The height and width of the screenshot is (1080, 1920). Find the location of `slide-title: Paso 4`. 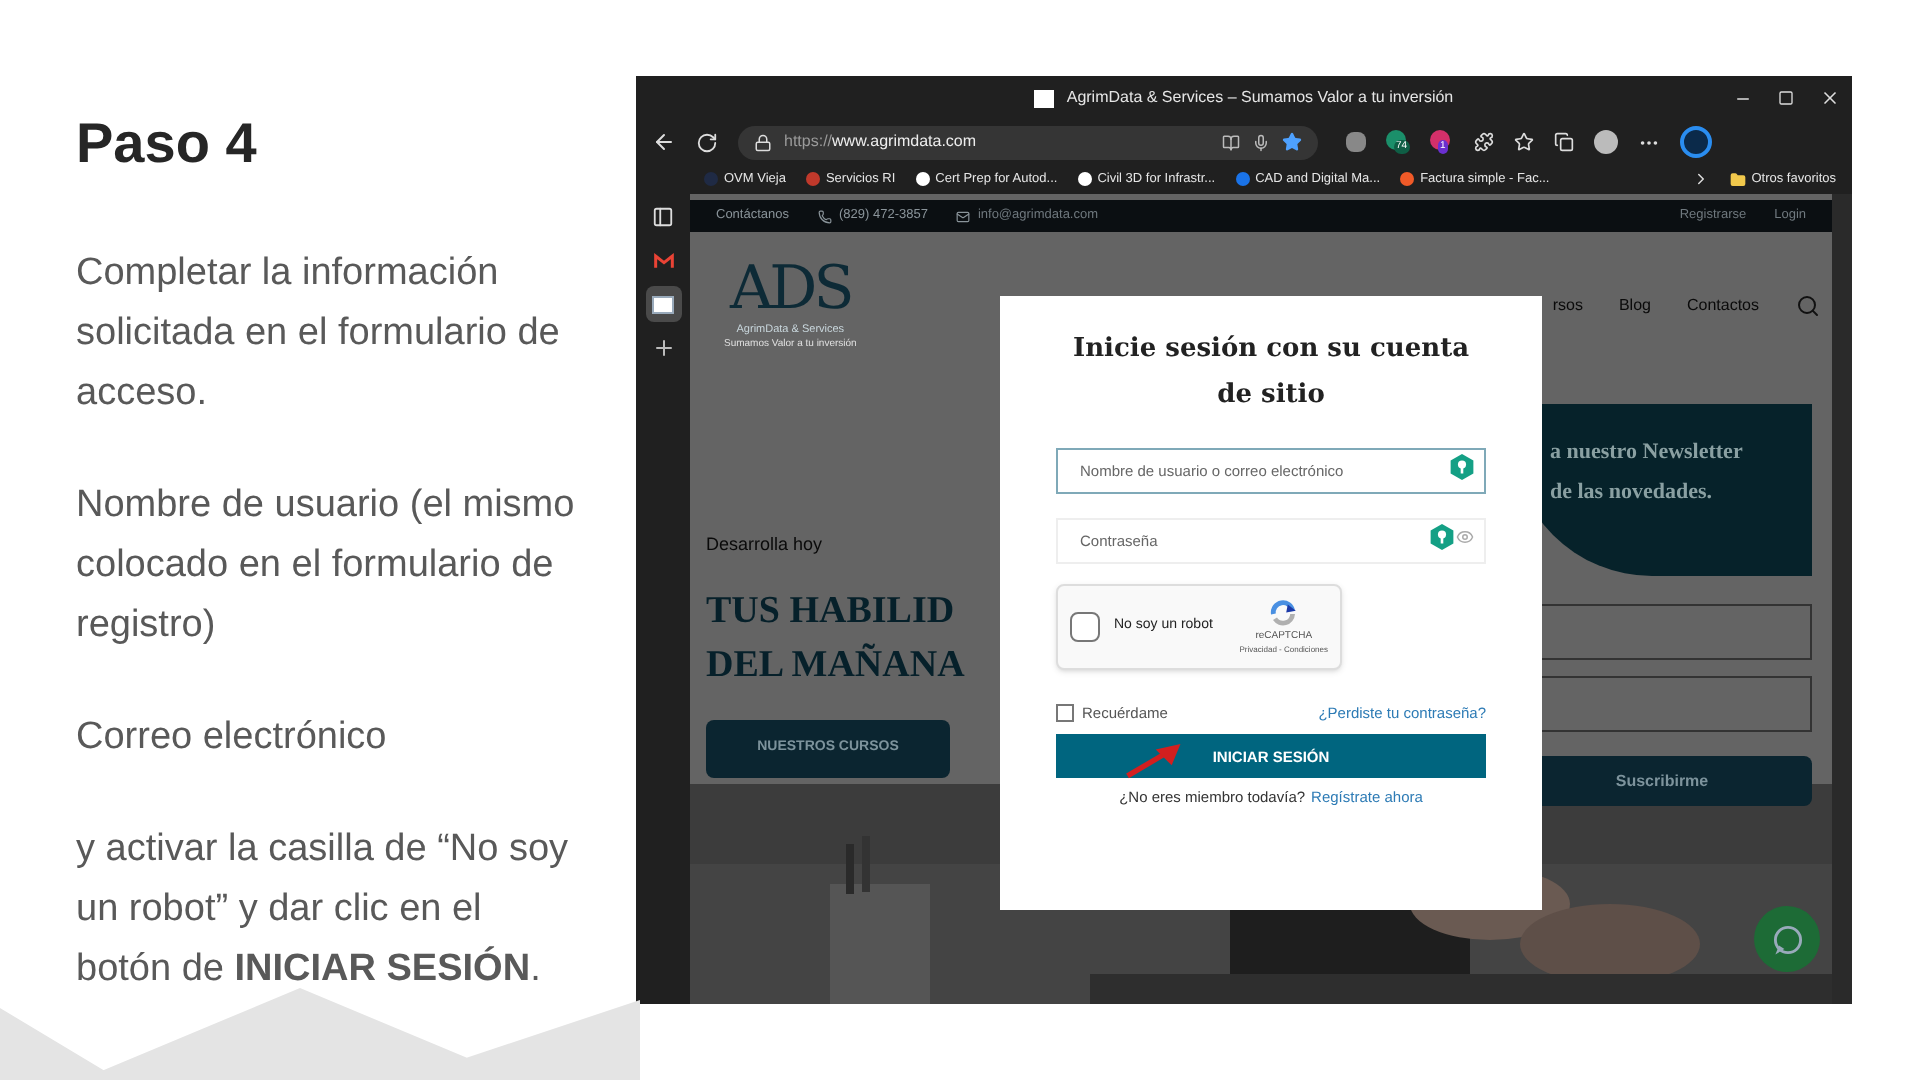

slide-title: Paso 4 is located at coordinates (167, 144).